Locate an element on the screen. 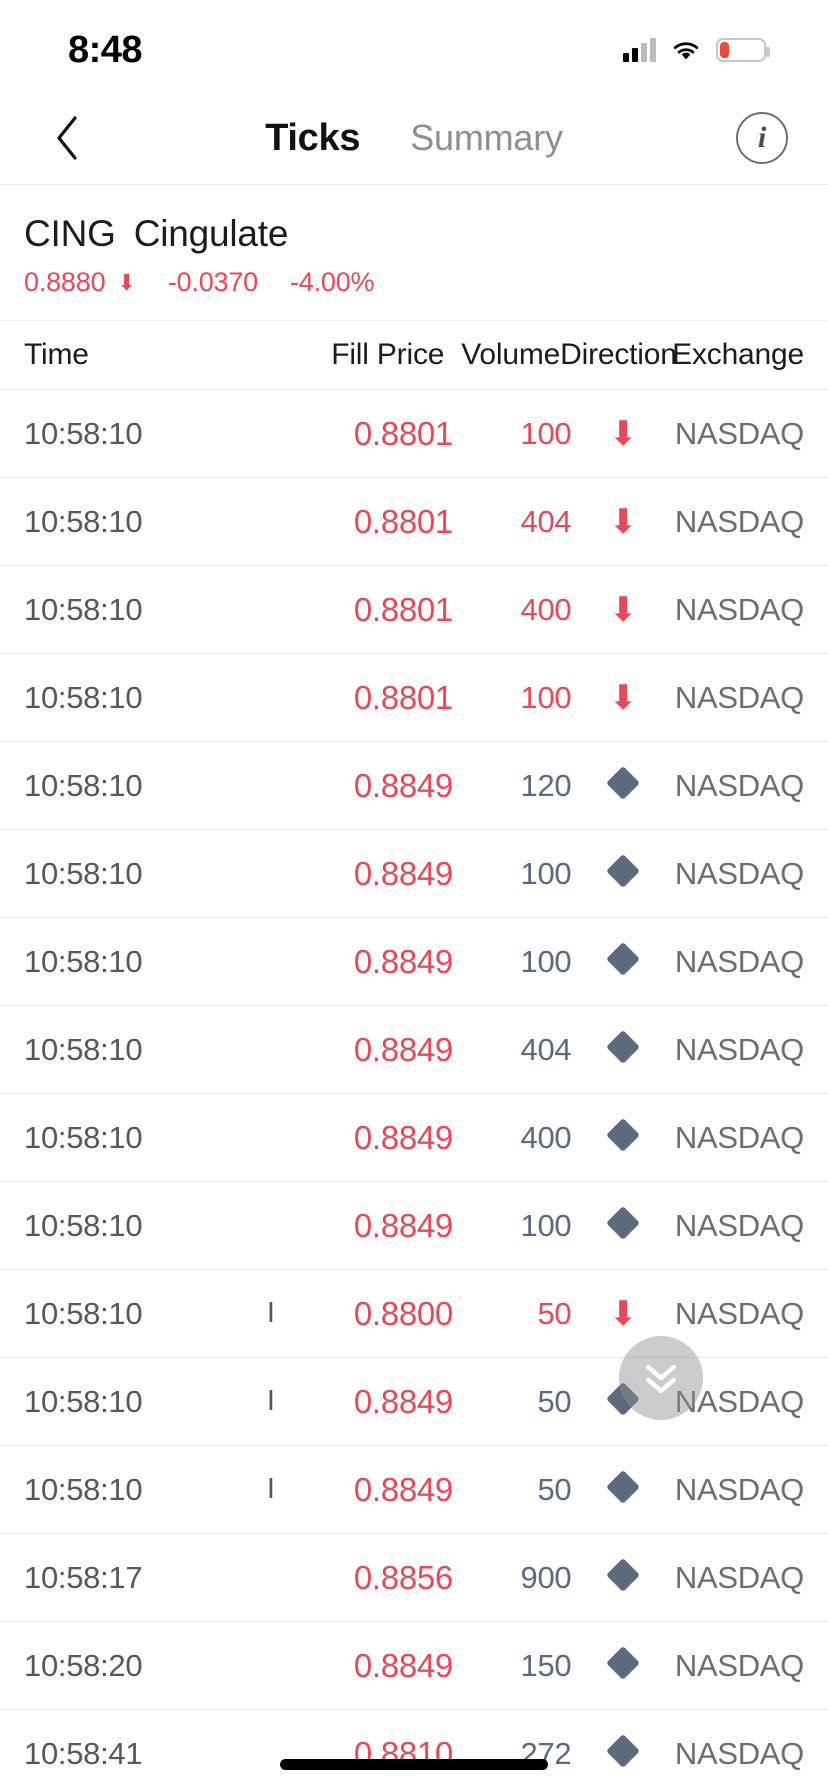  cell-volume: 120 is located at coordinates (546, 785).